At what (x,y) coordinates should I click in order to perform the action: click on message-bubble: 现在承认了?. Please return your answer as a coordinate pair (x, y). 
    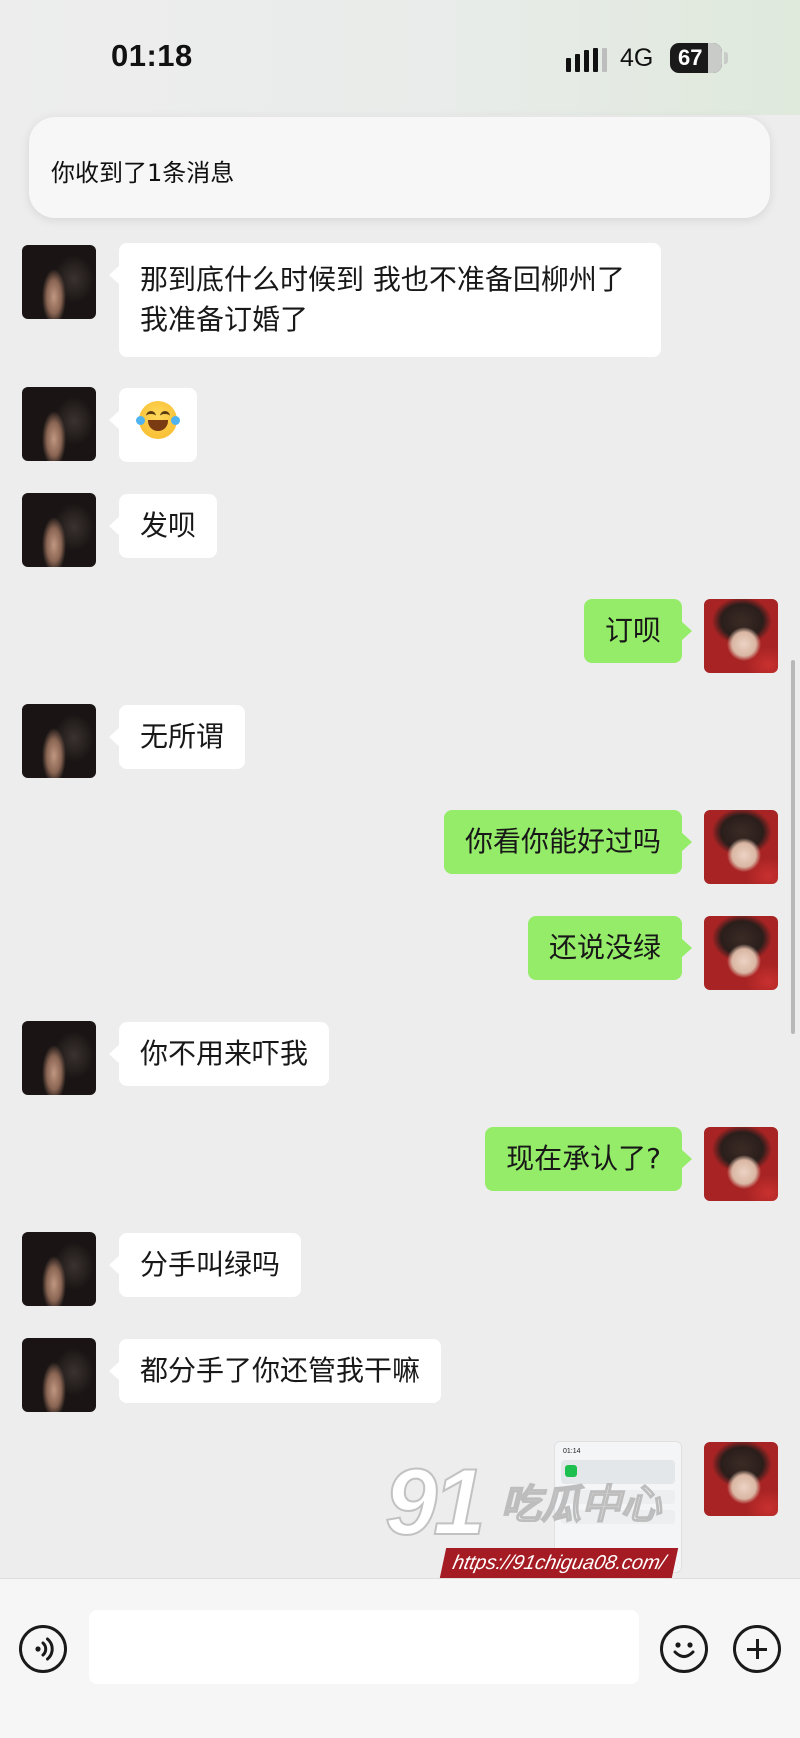
    Looking at the image, I should click on (588, 1159).